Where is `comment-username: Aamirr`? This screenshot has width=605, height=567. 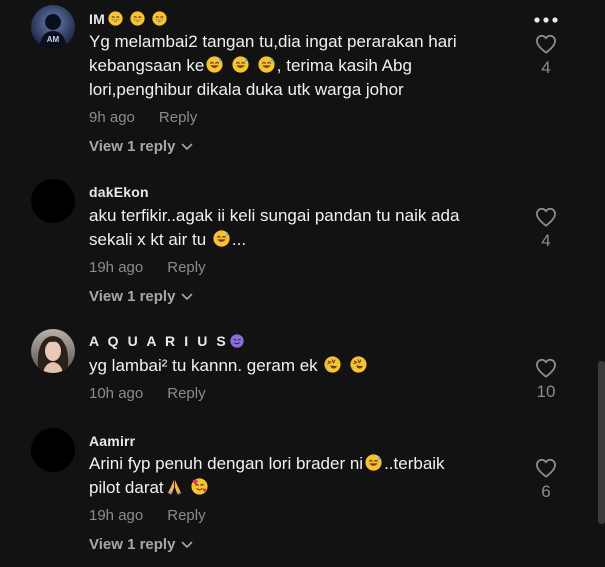 comment-username: Aamirr is located at coordinates (112, 441).